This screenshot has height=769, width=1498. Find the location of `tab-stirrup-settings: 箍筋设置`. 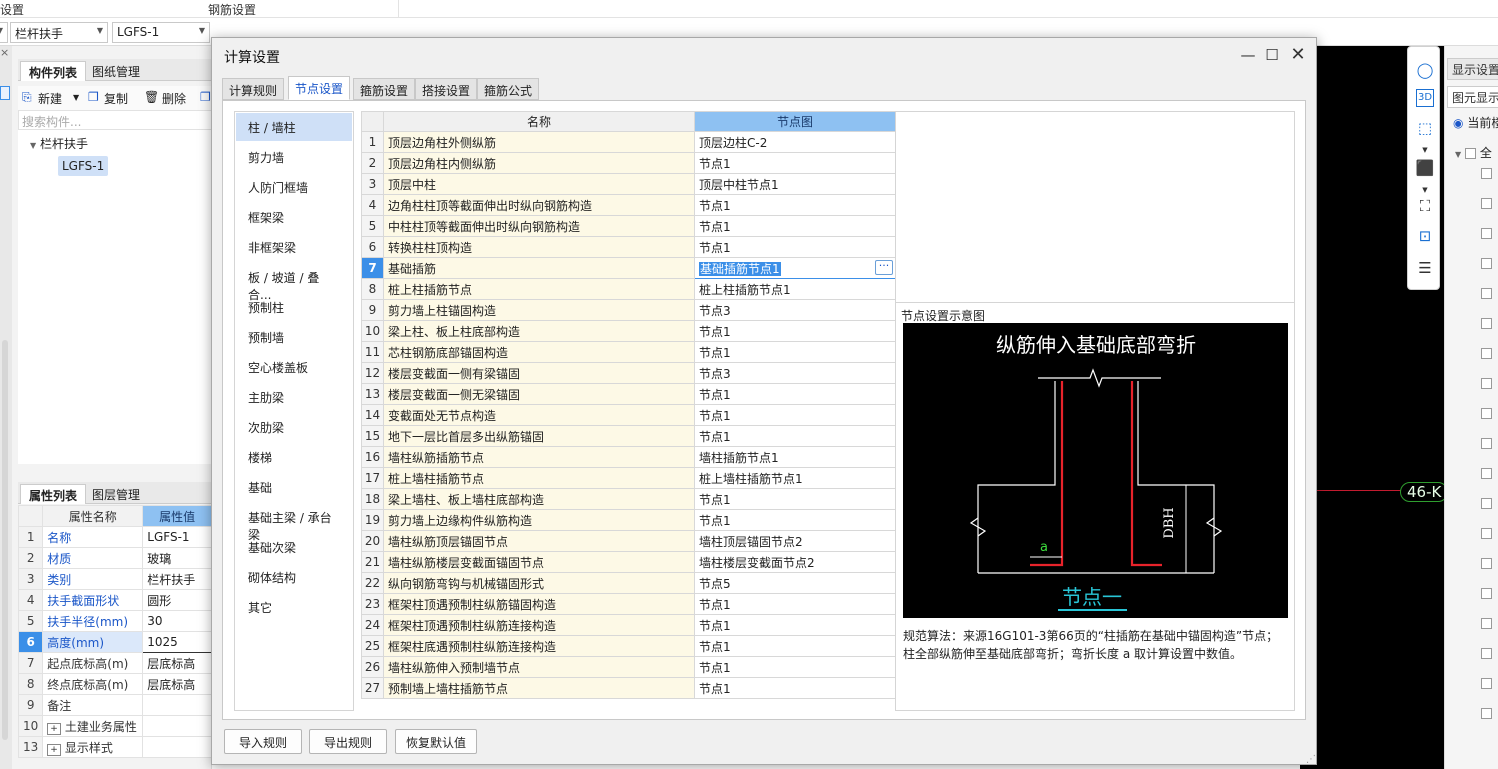

tab-stirrup-settings: 箍筋设置 is located at coordinates (384, 89).